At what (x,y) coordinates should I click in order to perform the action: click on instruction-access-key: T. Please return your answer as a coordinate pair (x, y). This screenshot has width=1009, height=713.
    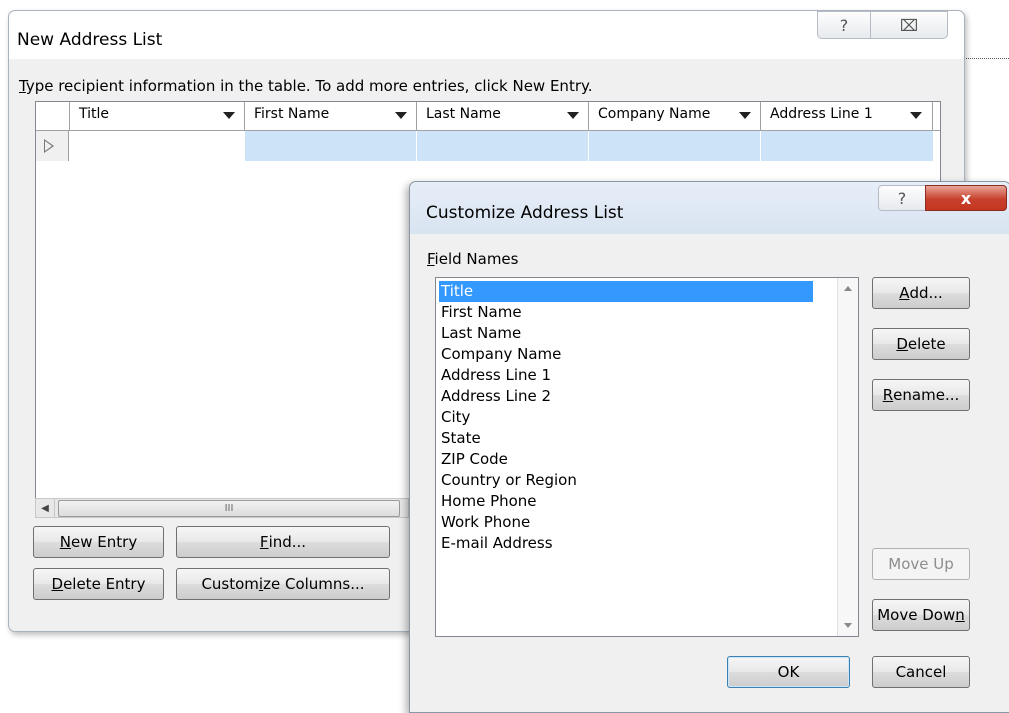
    Looking at the image, I should click on (22, 86).